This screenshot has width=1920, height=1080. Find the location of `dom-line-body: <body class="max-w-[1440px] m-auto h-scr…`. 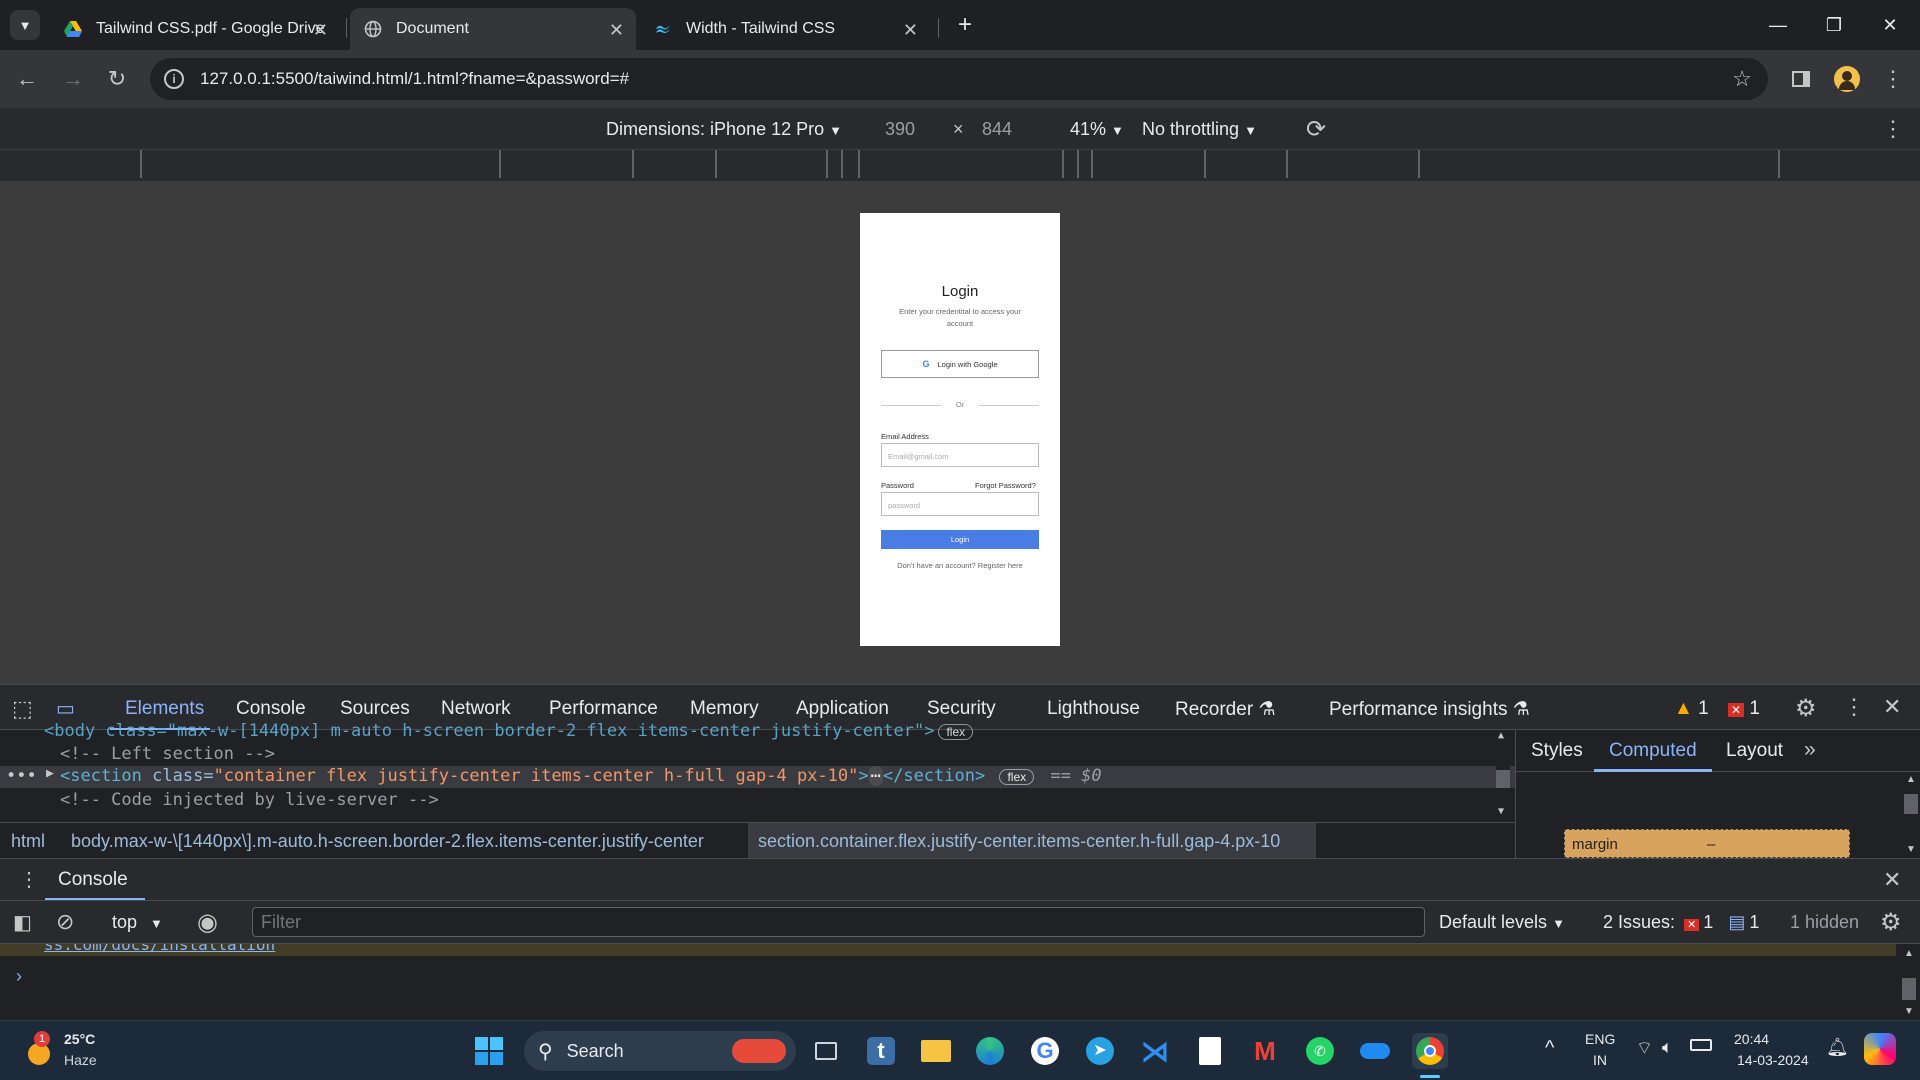

dom-line-body: <body class="max-w-[1440px] m-auto h-scr… is located at coordinates (509, 731).